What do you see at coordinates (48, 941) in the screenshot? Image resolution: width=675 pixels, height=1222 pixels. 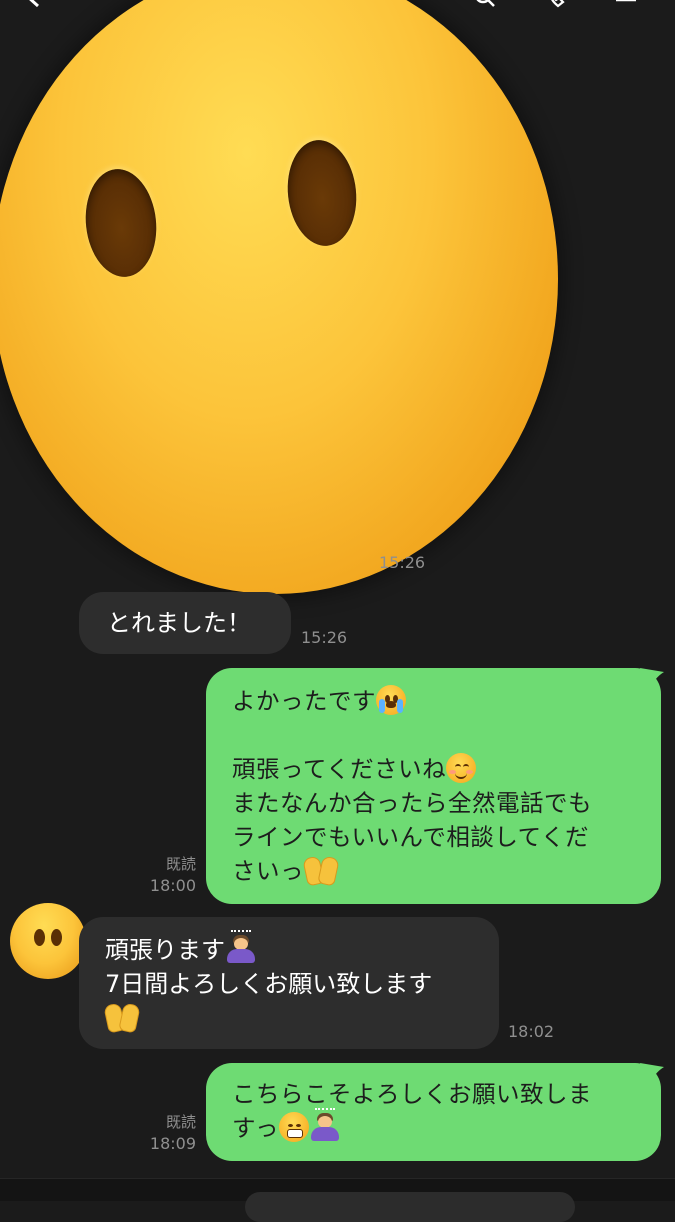 I see `avatar` at bounding box center [48, 941].